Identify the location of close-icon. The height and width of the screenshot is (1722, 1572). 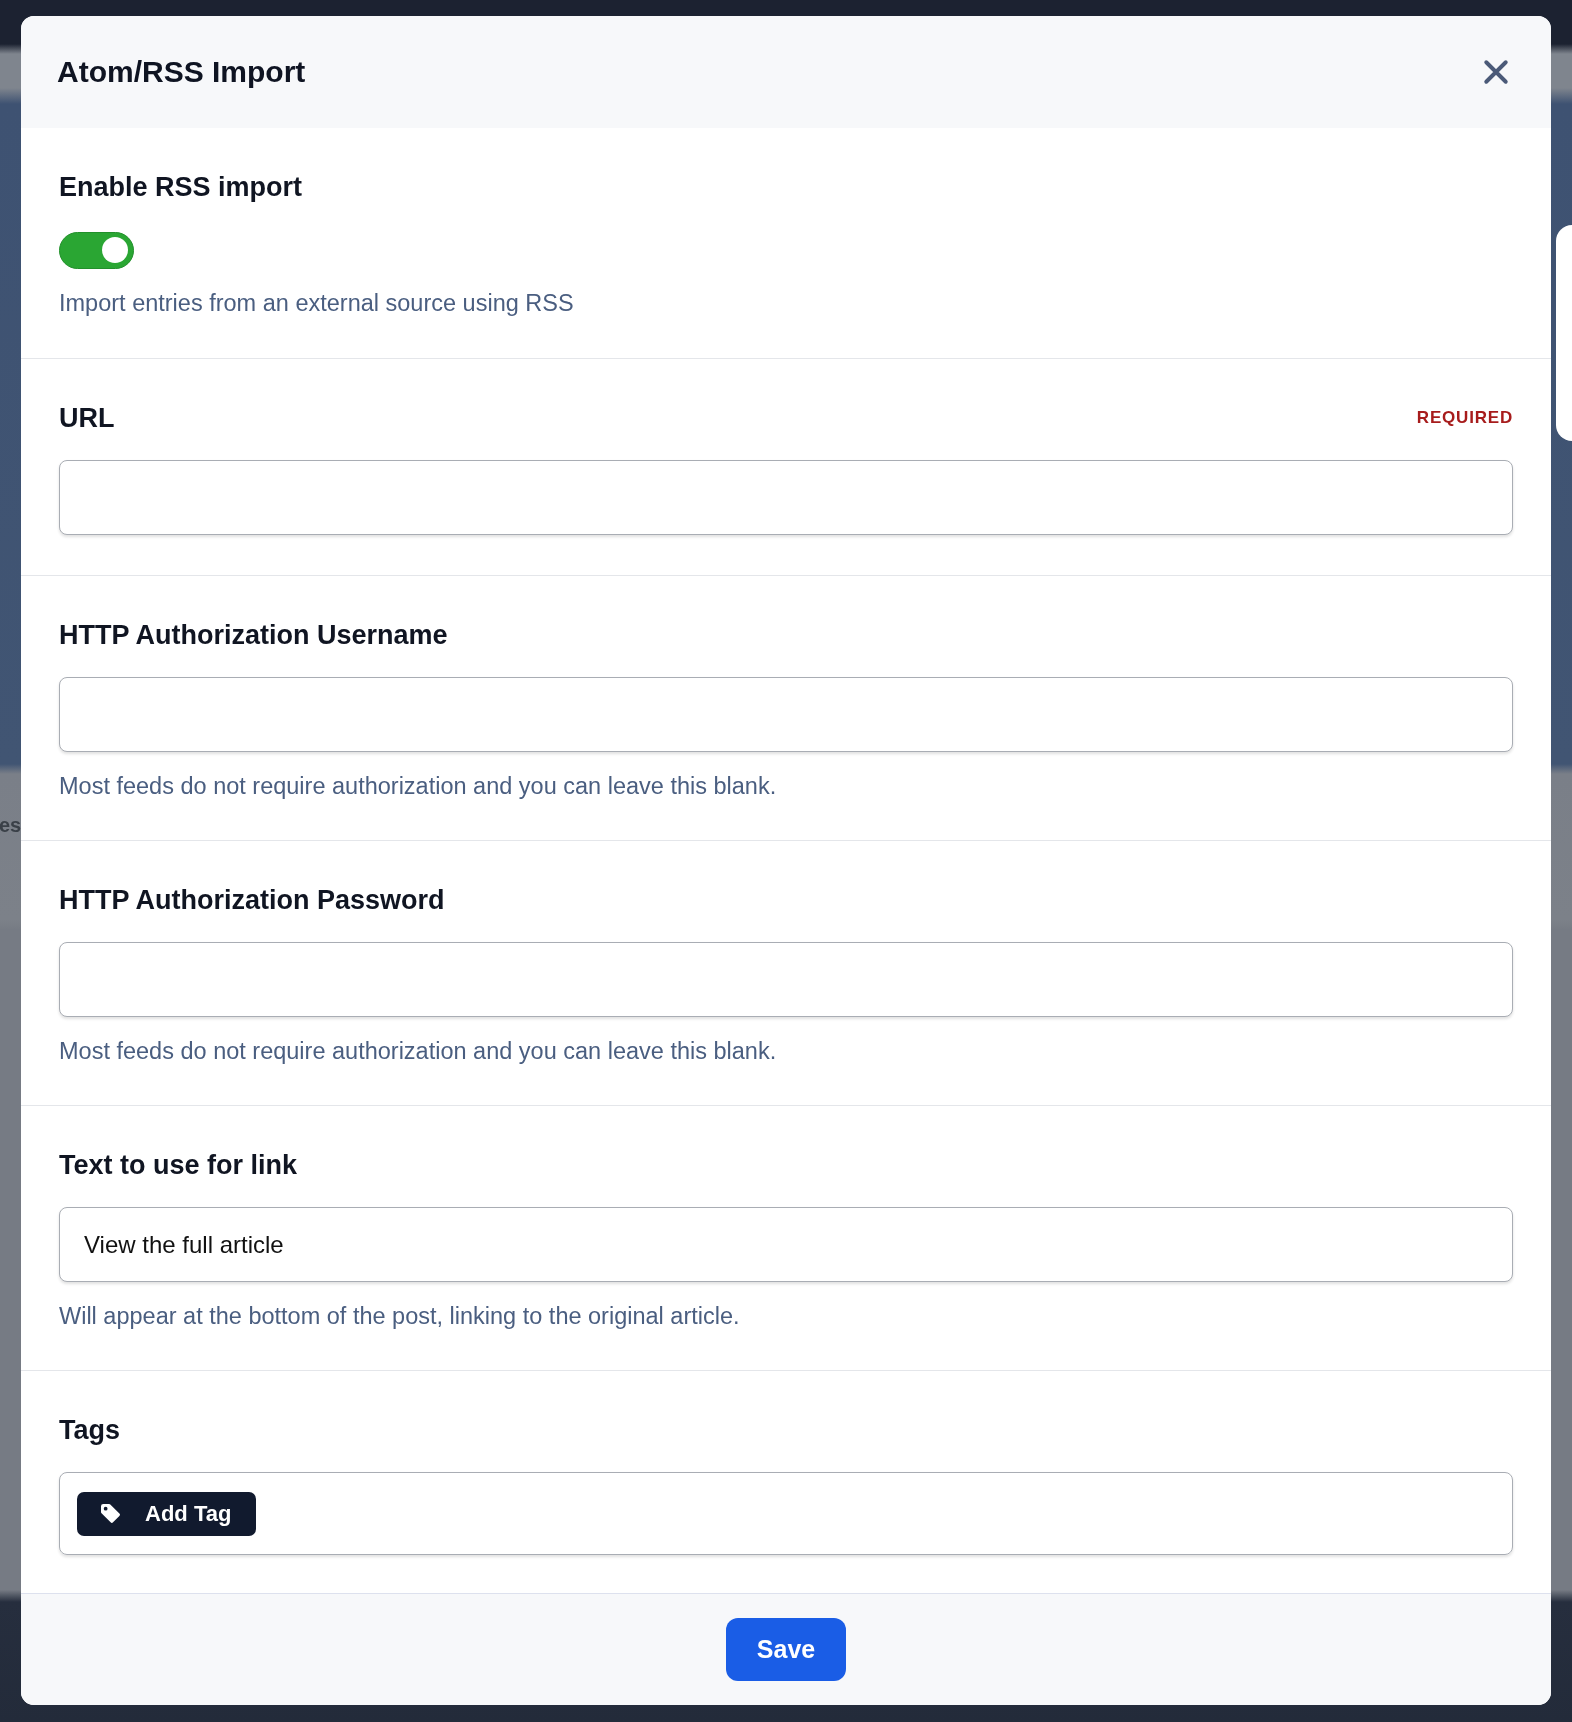
(1496, 72).